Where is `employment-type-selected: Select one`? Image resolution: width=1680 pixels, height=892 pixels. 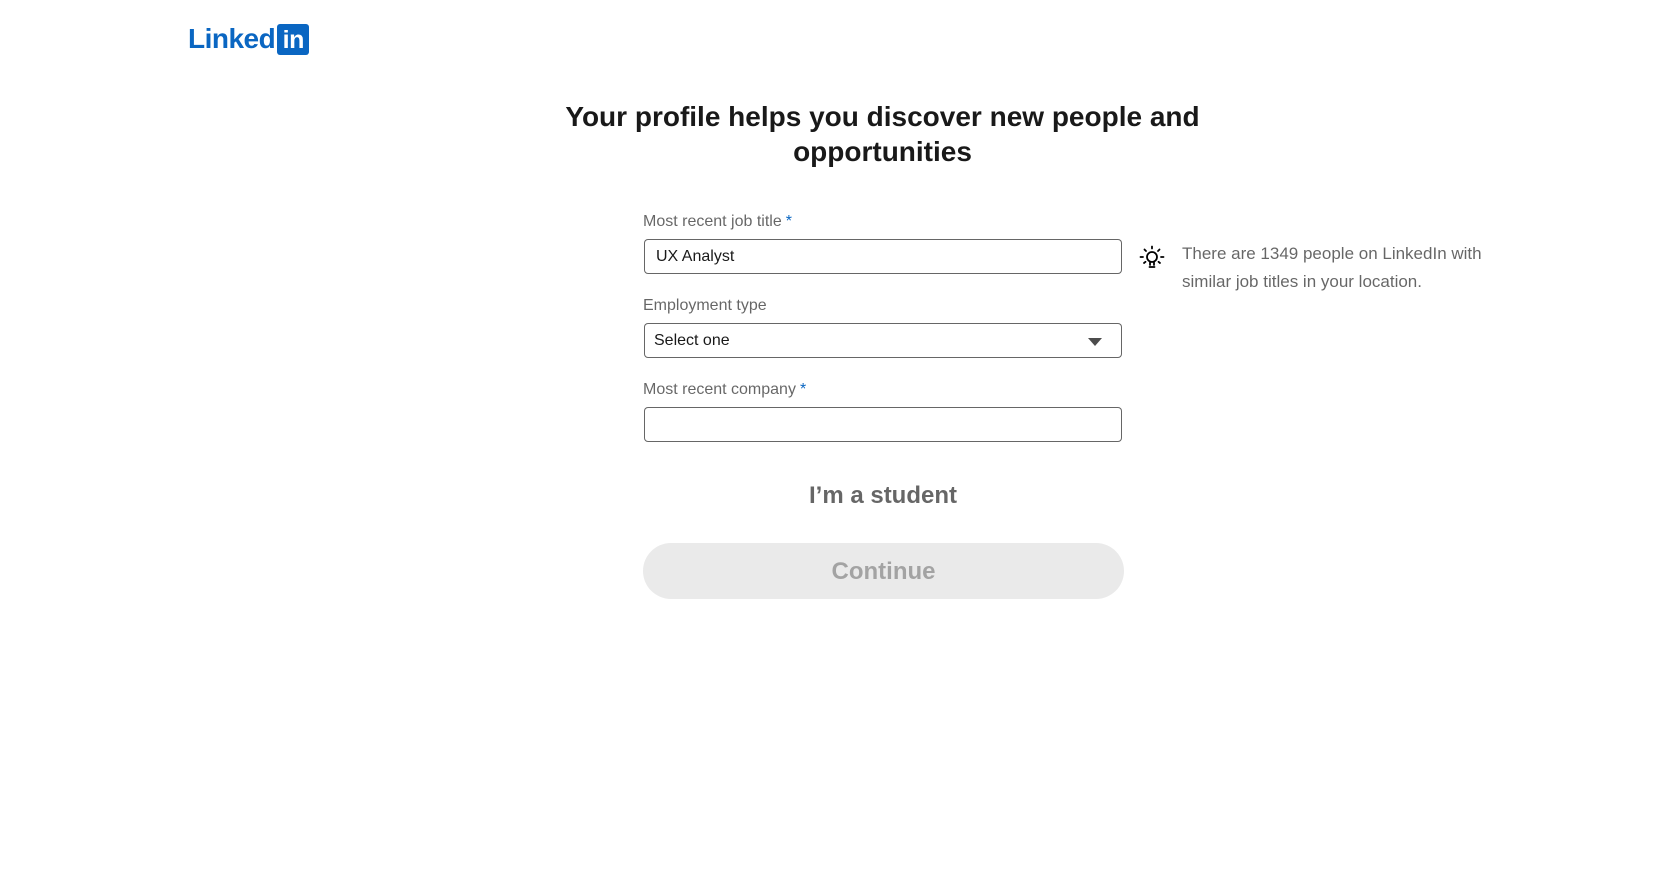 employment-type-selected: Select one is located at coordinates (692, 340).